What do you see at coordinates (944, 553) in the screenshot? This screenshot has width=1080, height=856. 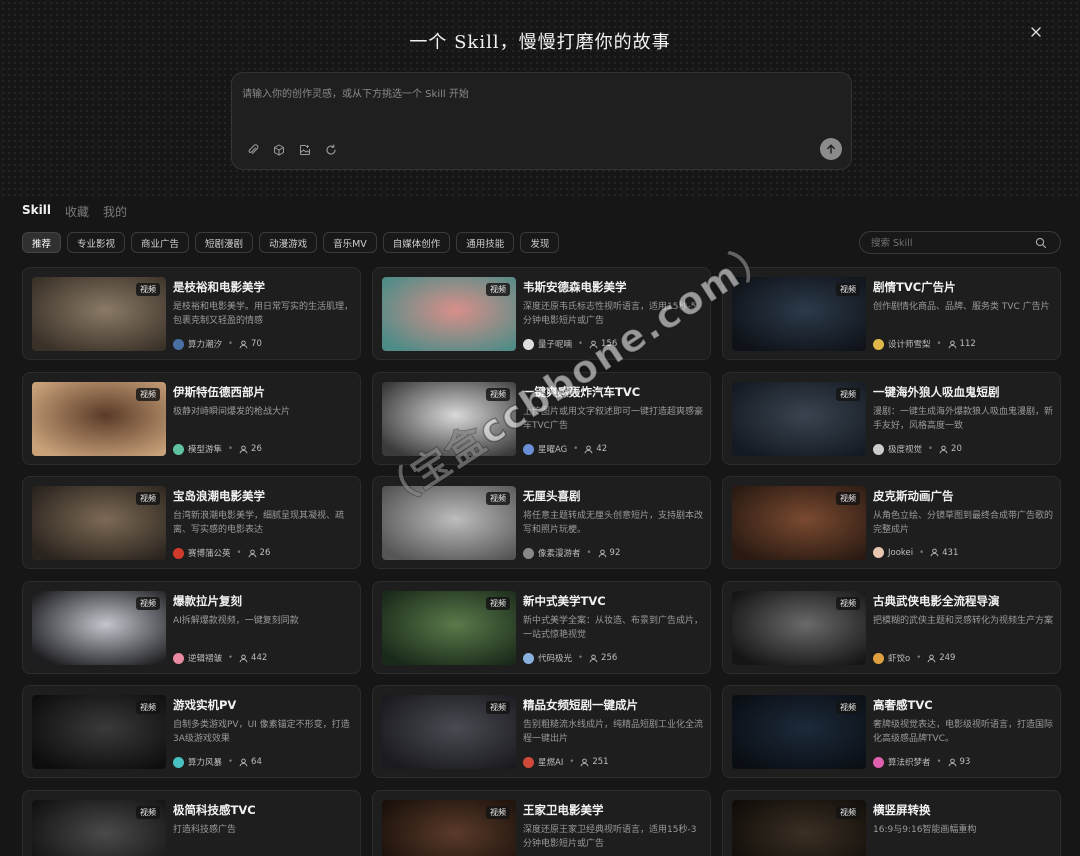 I see `usage-count: 431` at bounding box center [944, 553].